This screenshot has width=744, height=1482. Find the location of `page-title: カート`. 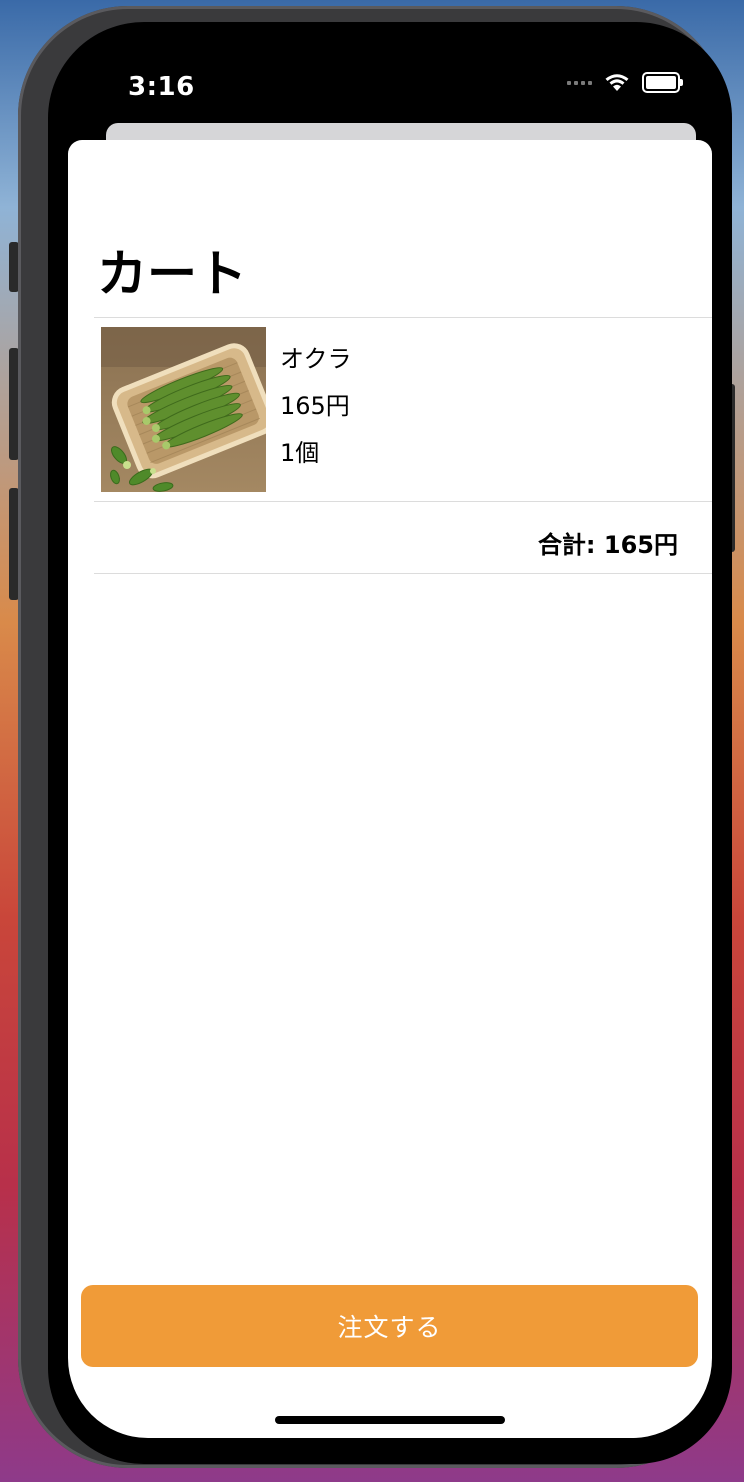

page-title: カート is located at coordinates (172, 274).